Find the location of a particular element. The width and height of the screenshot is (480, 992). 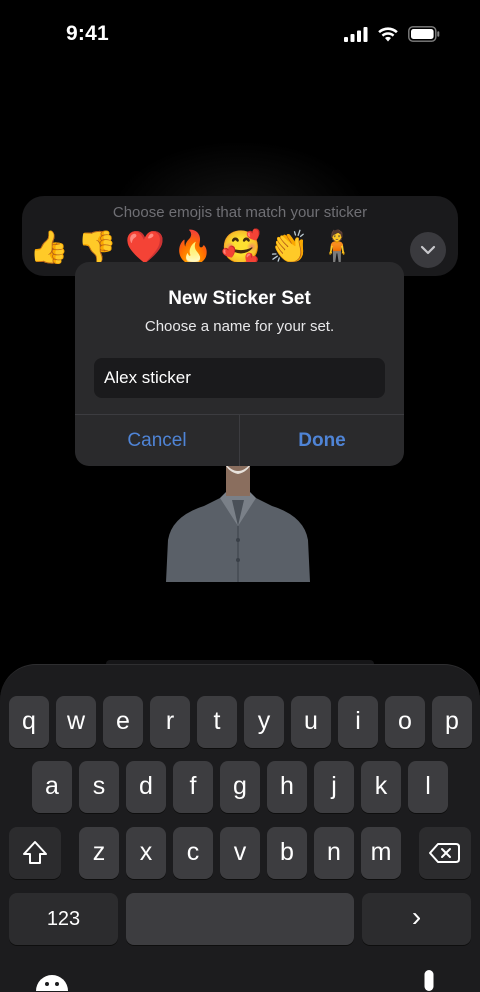

key-label: b is located at coordinates (287, 852).